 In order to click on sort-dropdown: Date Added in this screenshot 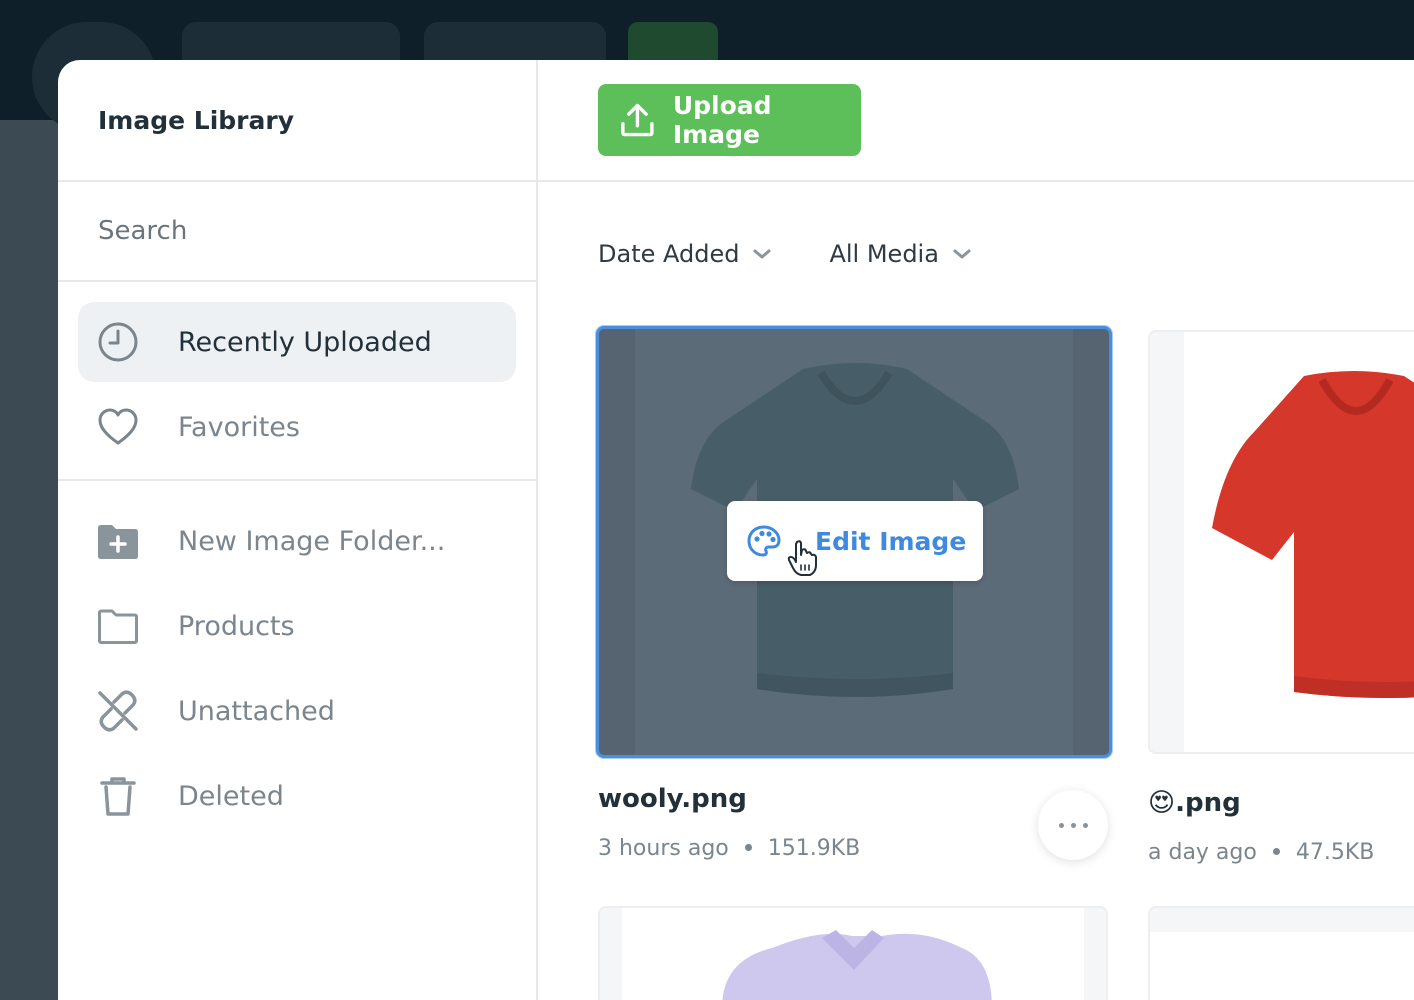, I will do `click(684, 254)`.